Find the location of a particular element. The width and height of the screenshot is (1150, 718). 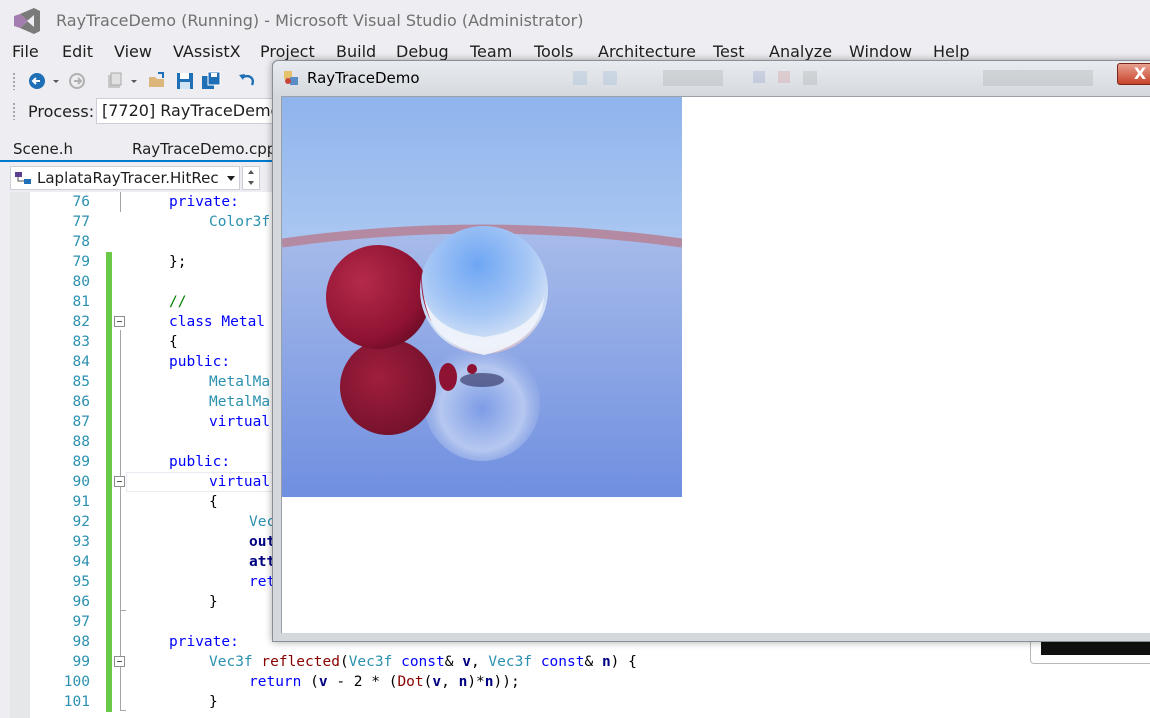

save-icon is located at coordinates (185, 81).